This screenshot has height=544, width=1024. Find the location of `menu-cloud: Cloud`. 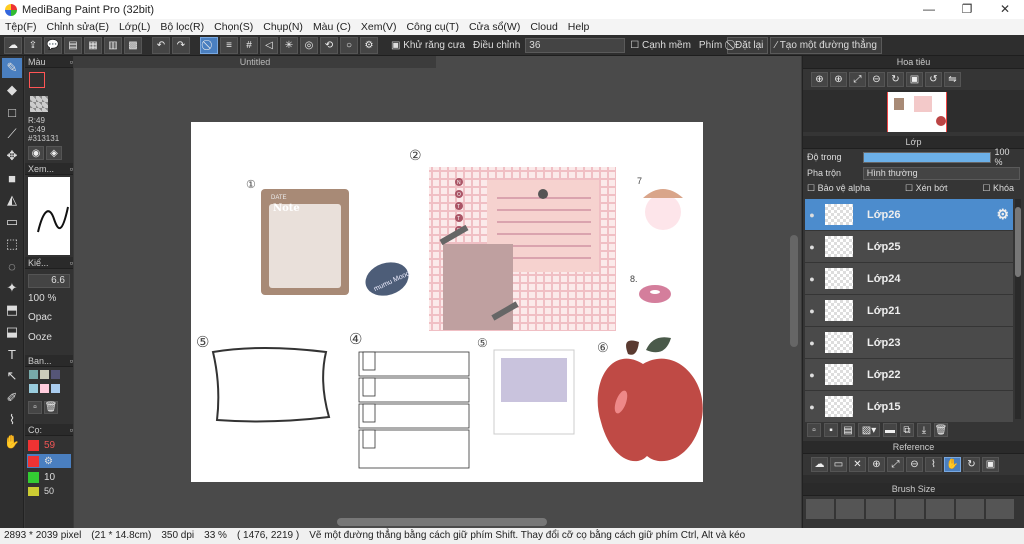

menu-cloud: Cloud is located at coordinates (543, 27).